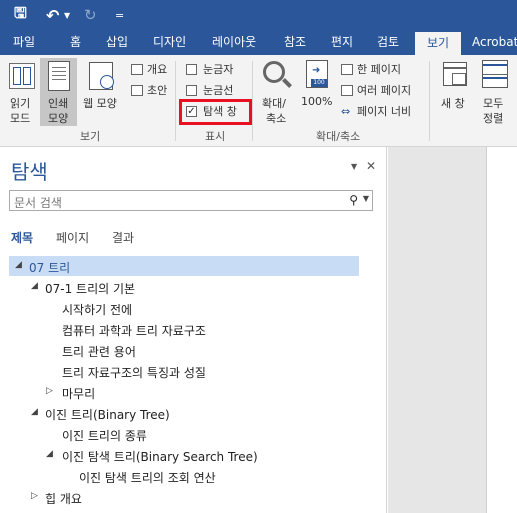  What do you see at coordinates (67, 15) in the screenshot?
I see `undo-dropdown-icon: ▼` at bounding box center [67, 15].